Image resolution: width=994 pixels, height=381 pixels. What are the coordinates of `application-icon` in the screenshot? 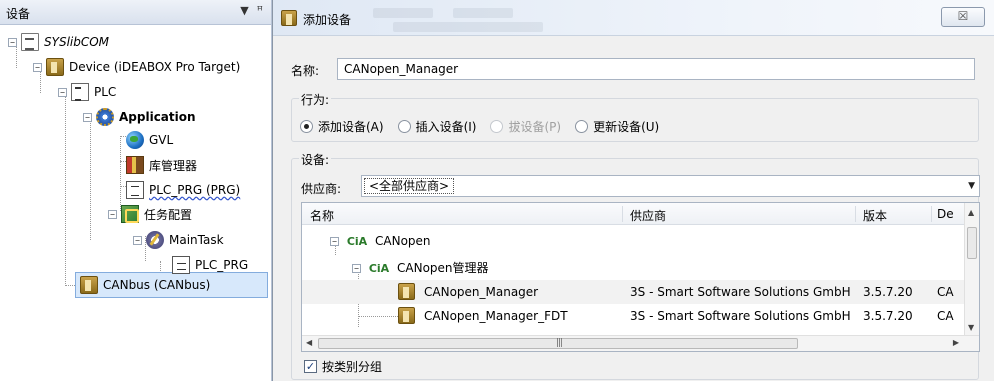 It's located at (105, 117).